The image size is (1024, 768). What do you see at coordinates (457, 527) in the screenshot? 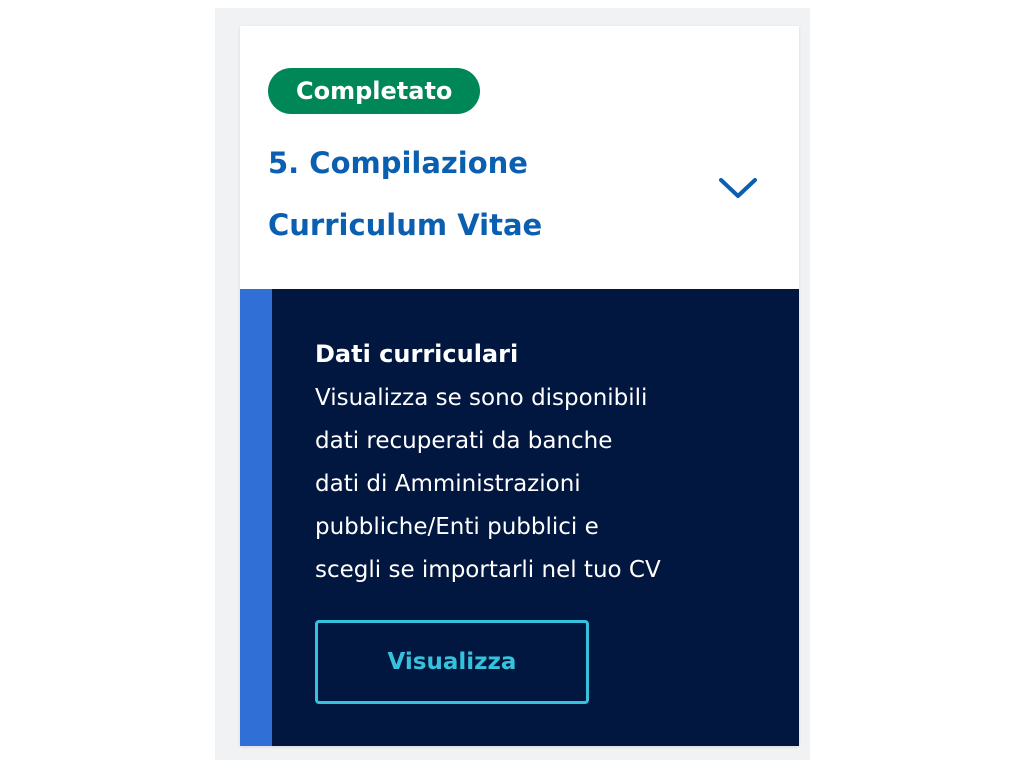
I see `section-description-line: pubbliche/Enti pubblici e` at bounding box center [457, 527].